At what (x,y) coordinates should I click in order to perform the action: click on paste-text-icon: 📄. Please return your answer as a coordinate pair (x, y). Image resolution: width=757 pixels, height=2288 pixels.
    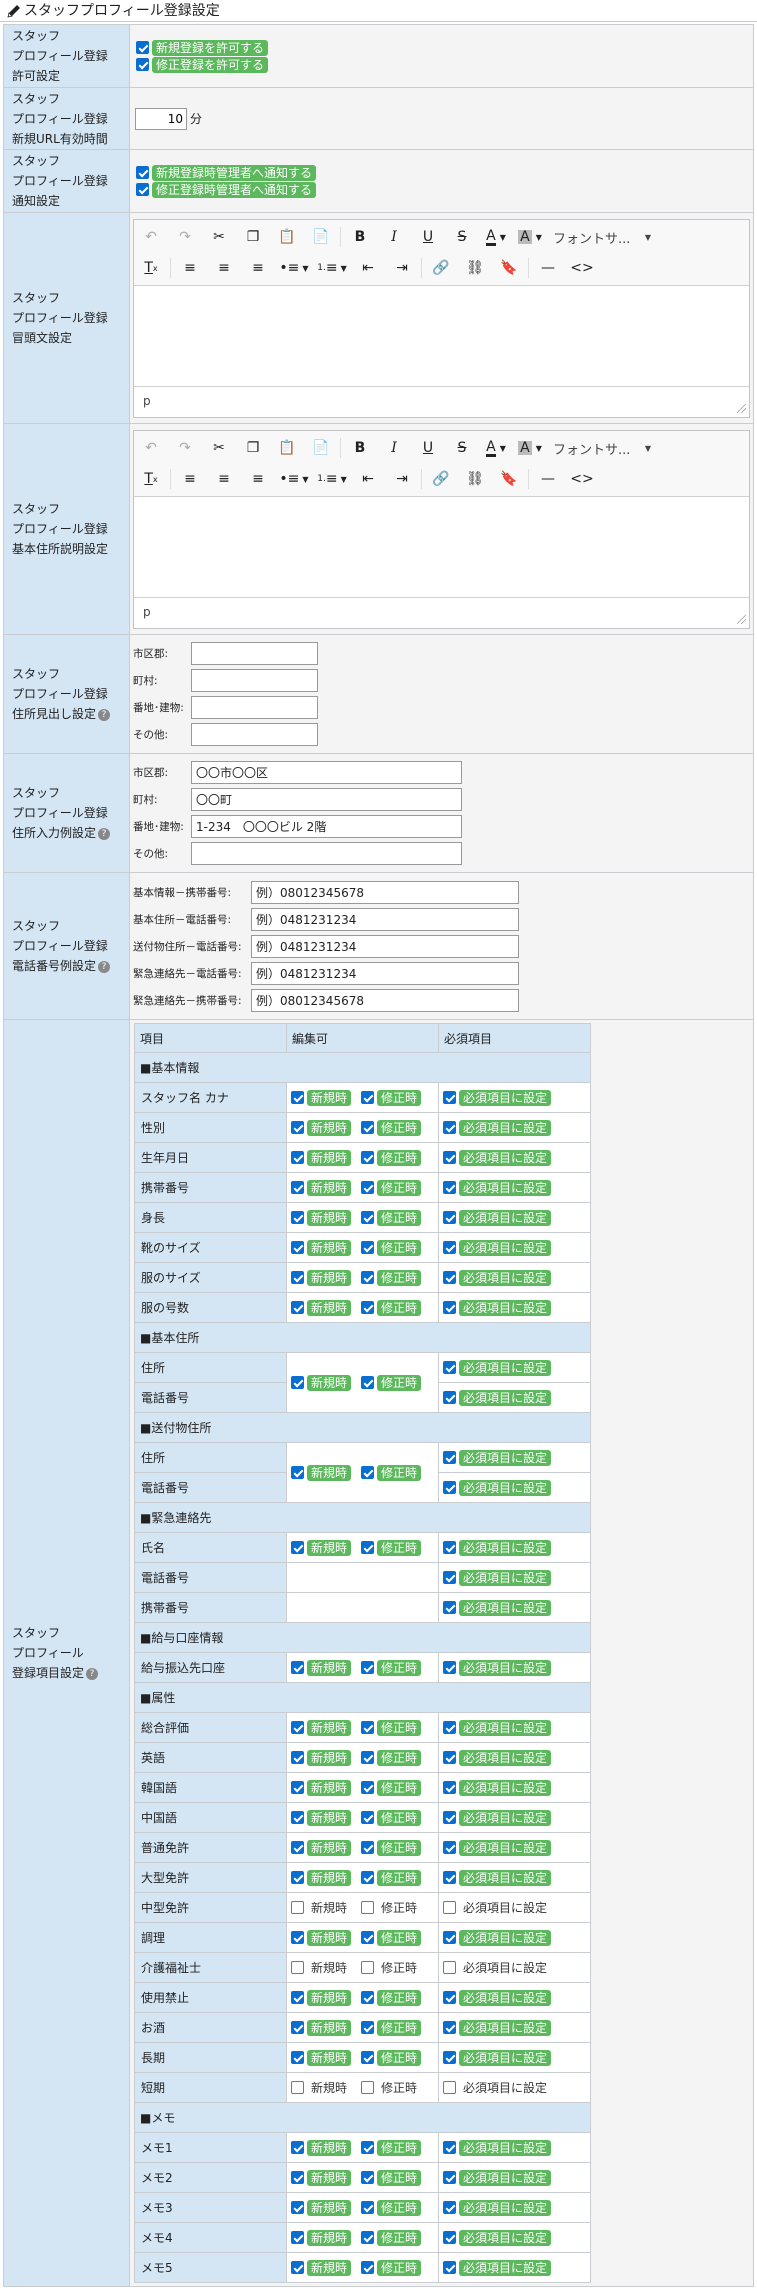
    Looking at the image, I should click on (321, 237).